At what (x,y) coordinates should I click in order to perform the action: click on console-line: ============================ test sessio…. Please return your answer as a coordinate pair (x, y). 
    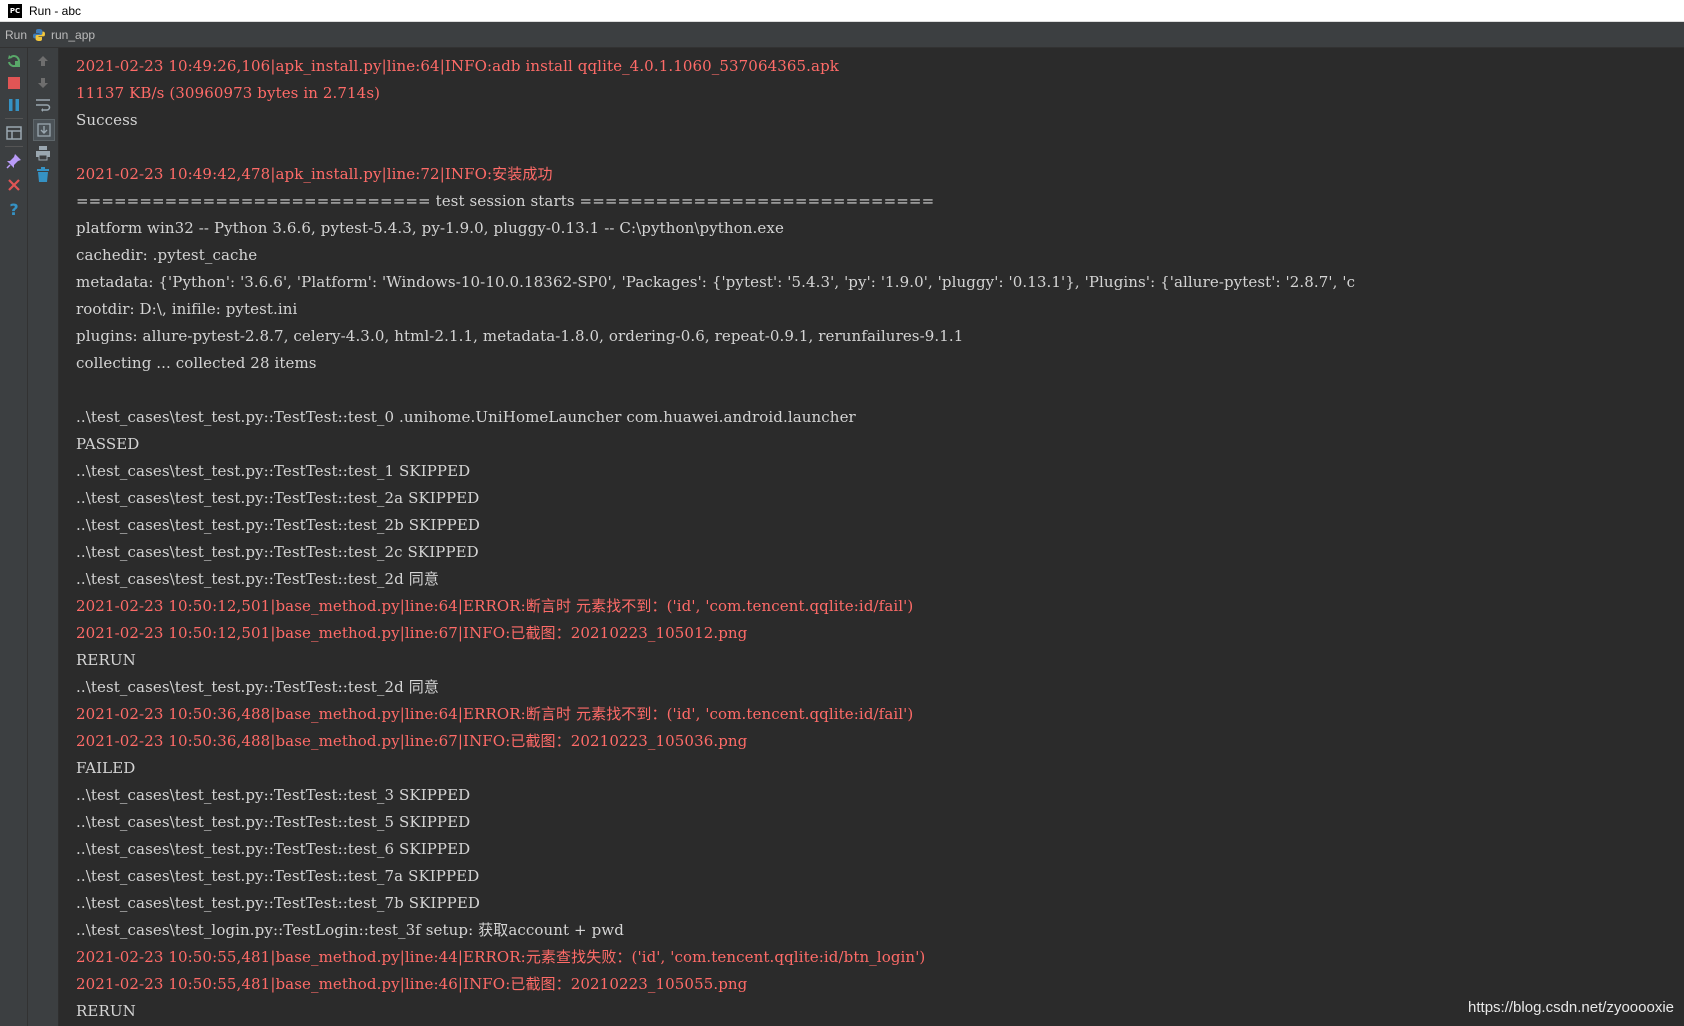
    Looking at the image, I should click on (505, 201).